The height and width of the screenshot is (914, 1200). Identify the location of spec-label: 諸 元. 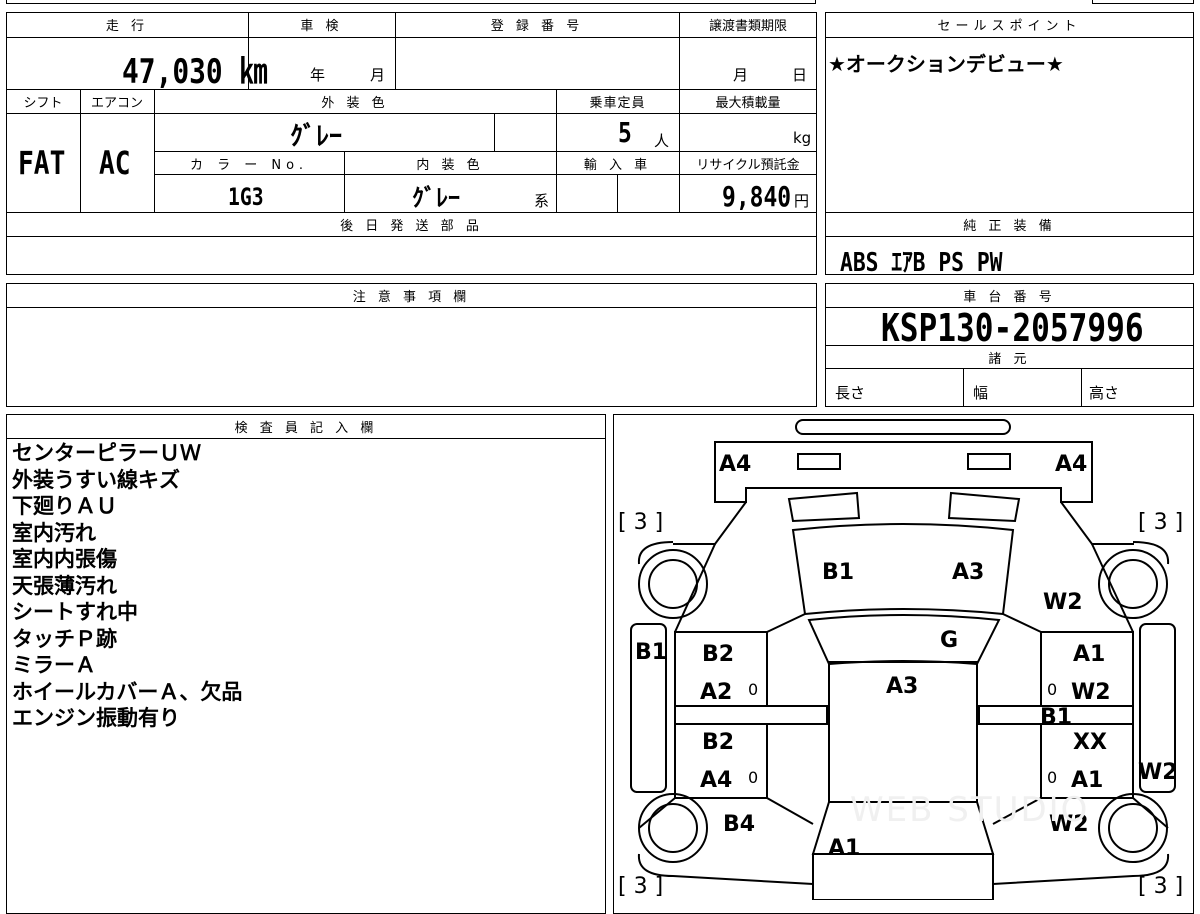
(1009, 359).